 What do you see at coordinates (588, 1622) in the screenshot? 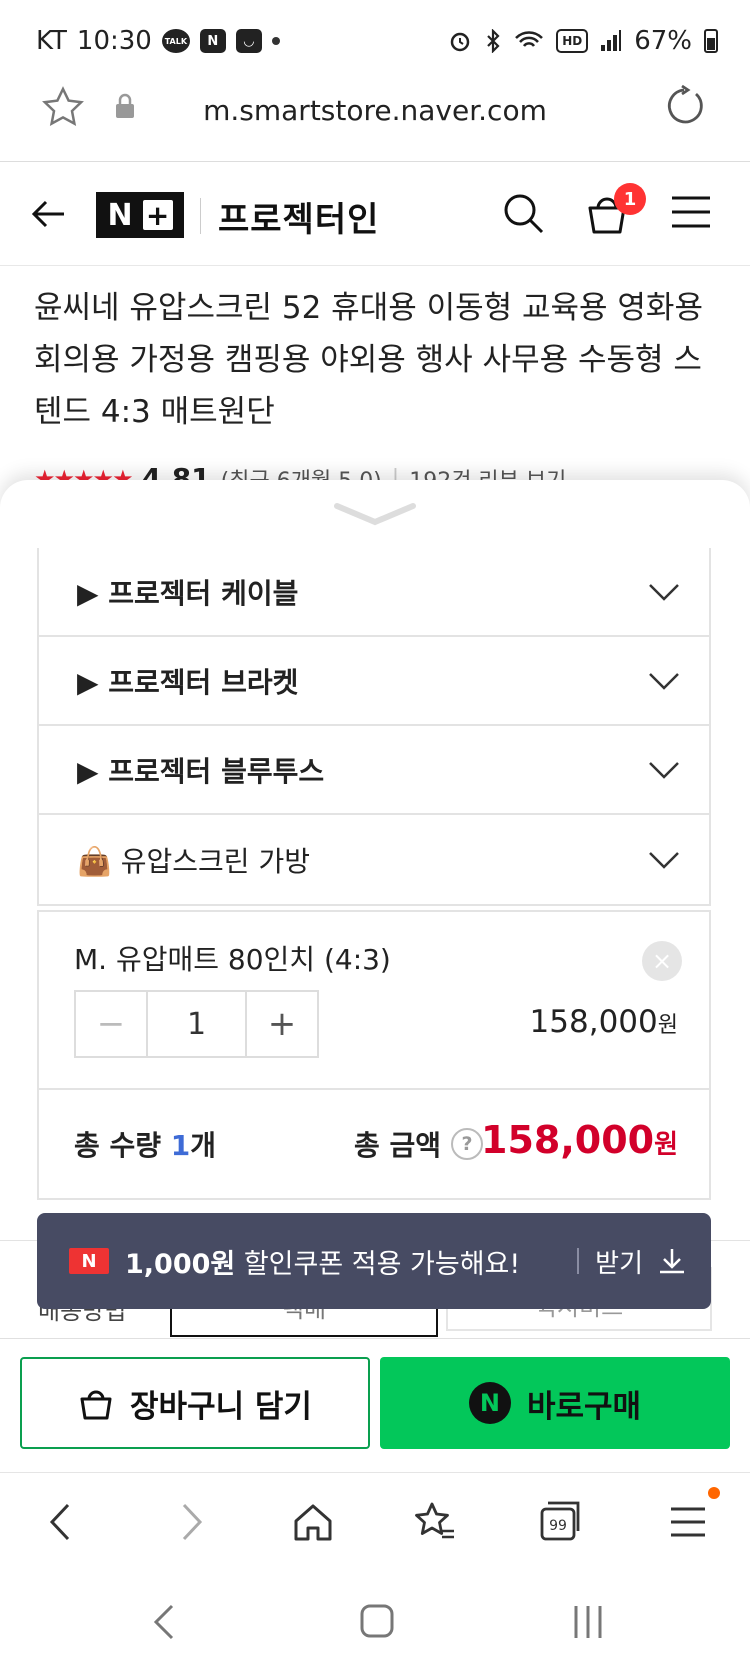
I see `recent-apps-icon` at bounding box center [588, 1622].